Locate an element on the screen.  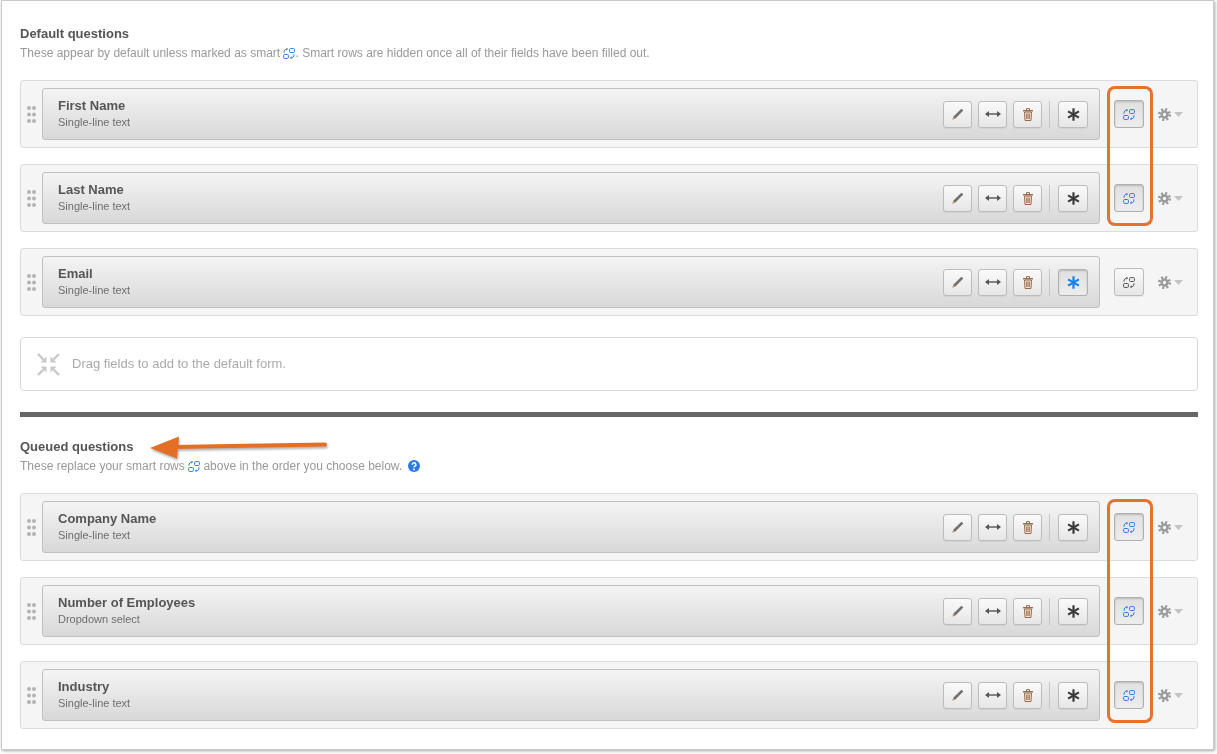
field-label: Company Name is located at coordinates (107, 518).